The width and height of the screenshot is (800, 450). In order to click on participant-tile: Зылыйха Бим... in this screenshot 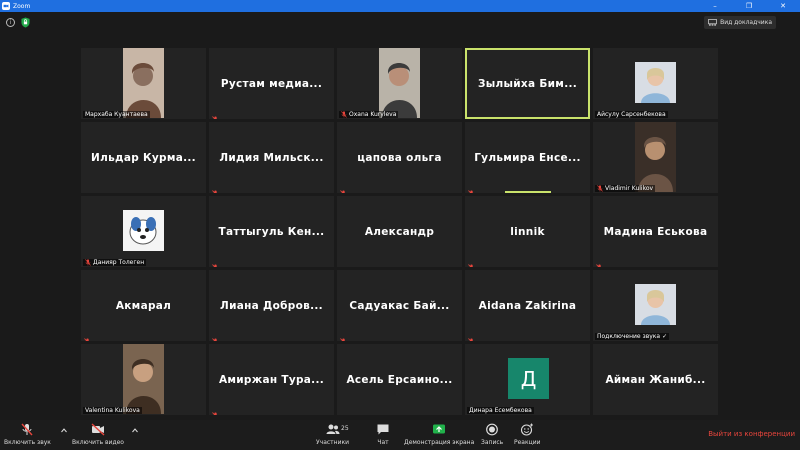, I will do `click(527, 83)`.